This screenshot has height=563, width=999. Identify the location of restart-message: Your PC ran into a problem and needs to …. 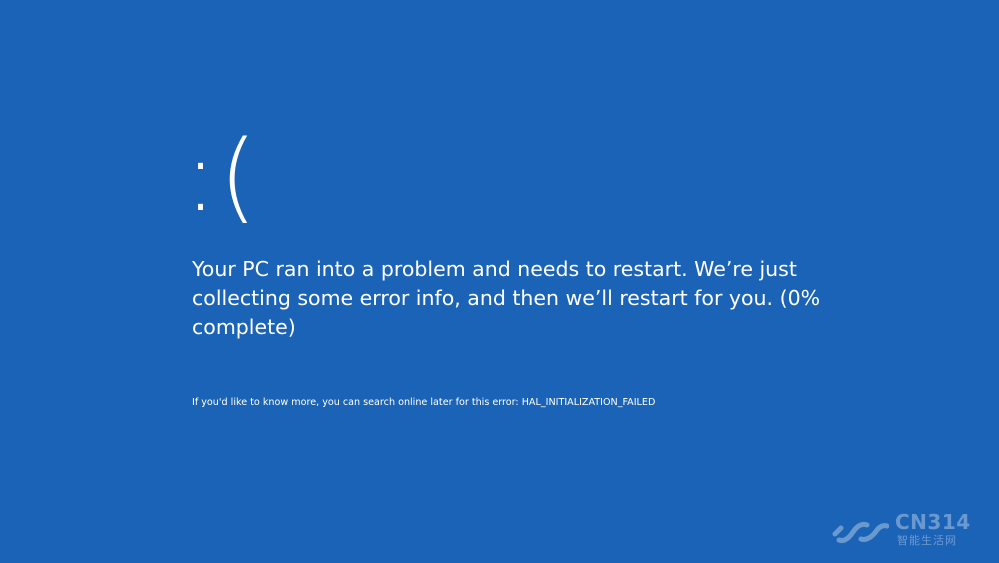
(506, 298).